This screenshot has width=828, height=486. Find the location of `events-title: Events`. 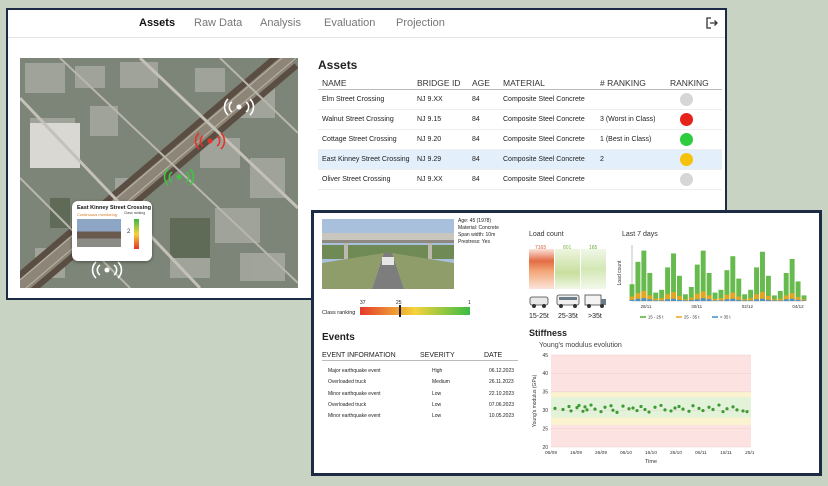

events-title: Events is located at coordinates (338, 337).